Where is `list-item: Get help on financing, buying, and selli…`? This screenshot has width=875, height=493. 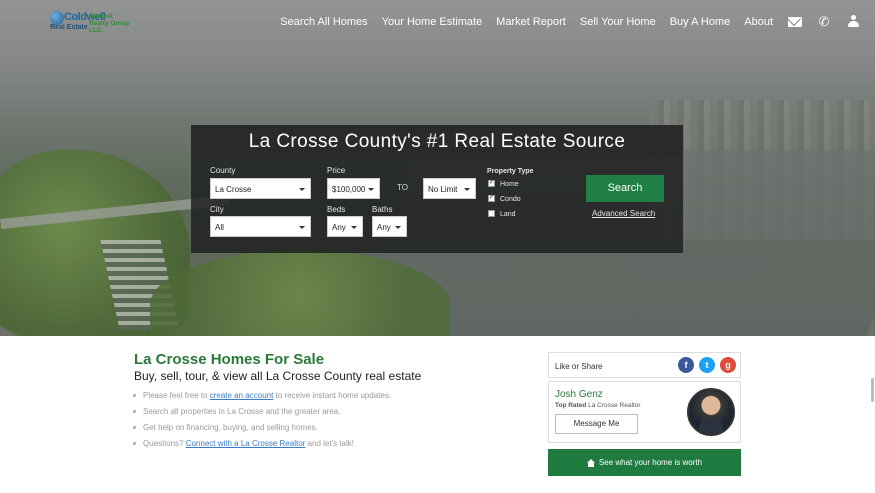 list-item: Get help on financing, buying, and selli… is located at coordinates (262, 427).